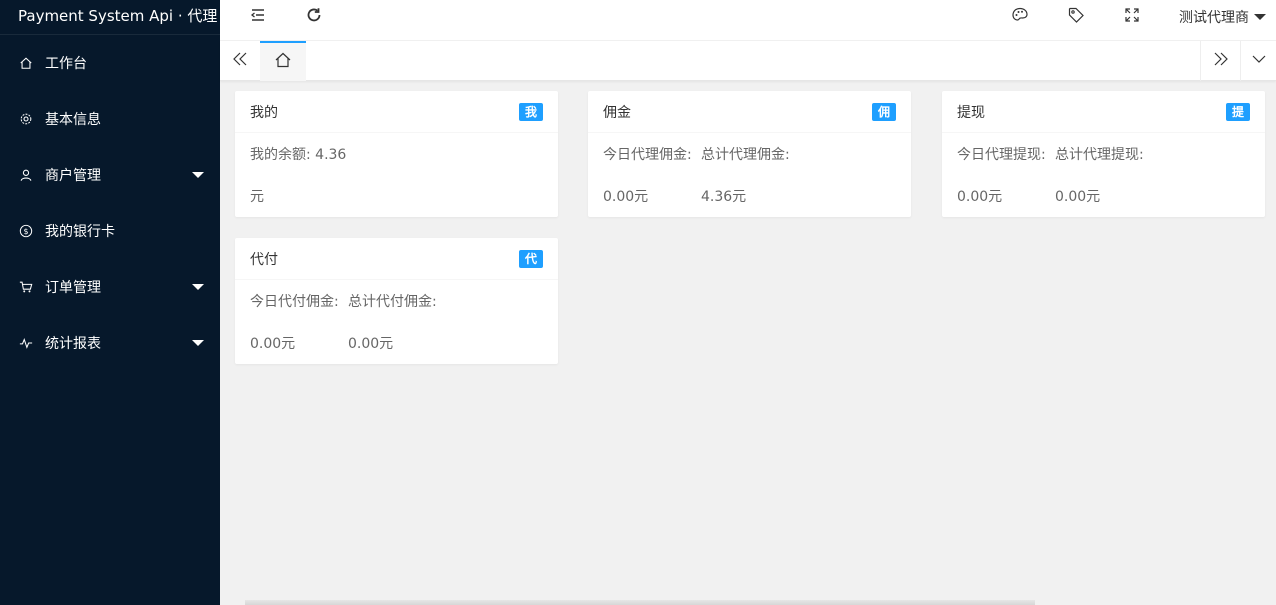  I want to click on double-chevron-right-icon, so click(1221, 61).